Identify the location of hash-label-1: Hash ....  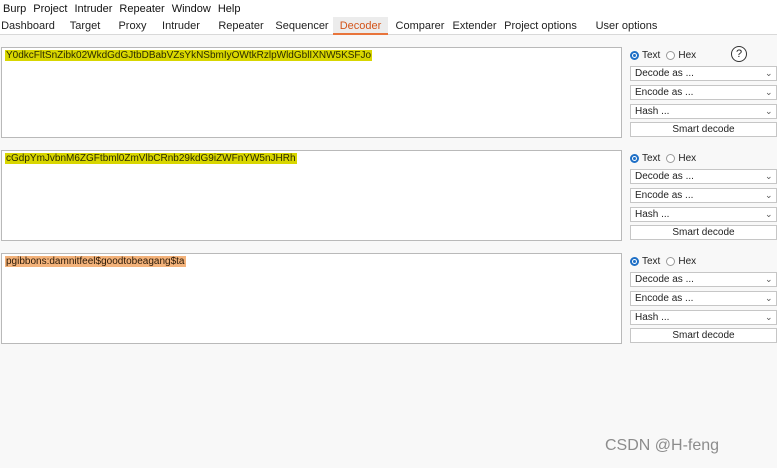
(652, 111).